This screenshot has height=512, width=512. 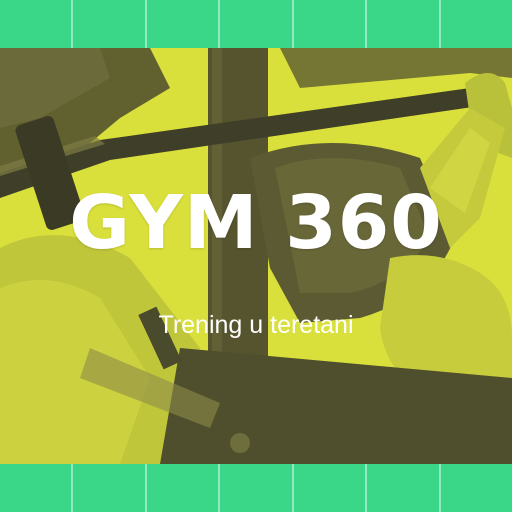 I want to click on hero-subtitle: Trening u teretani, so click(x=256, y=325).